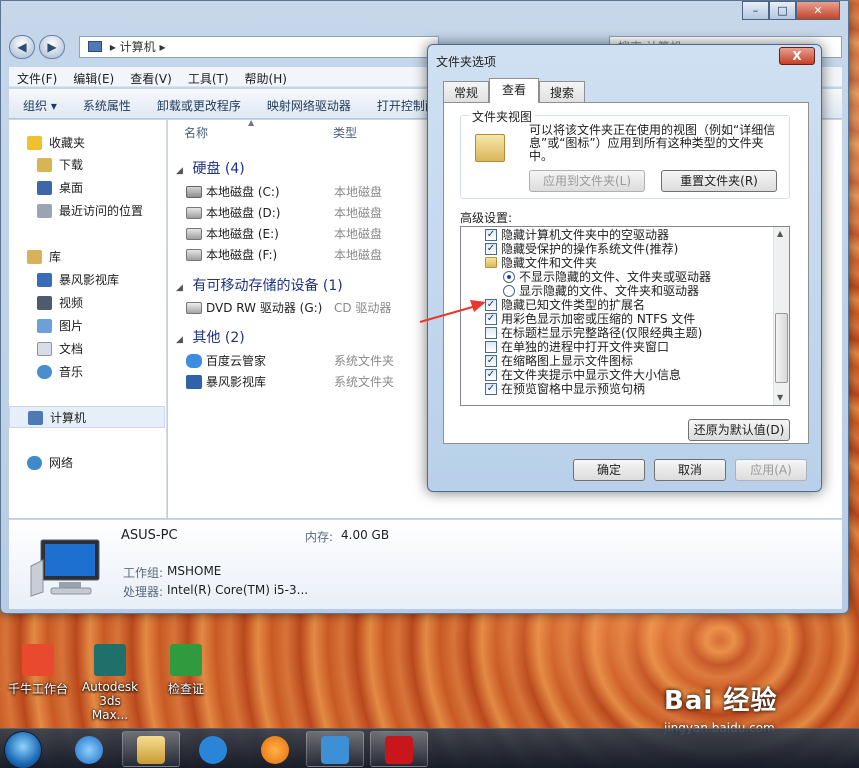 The width and height of the screenshot is (859, 768). Describe the element at coordinates (306, 192) in the screenshot. I see `drive-row: 本地磁盘 (C:) 本地磁盘` at that location.